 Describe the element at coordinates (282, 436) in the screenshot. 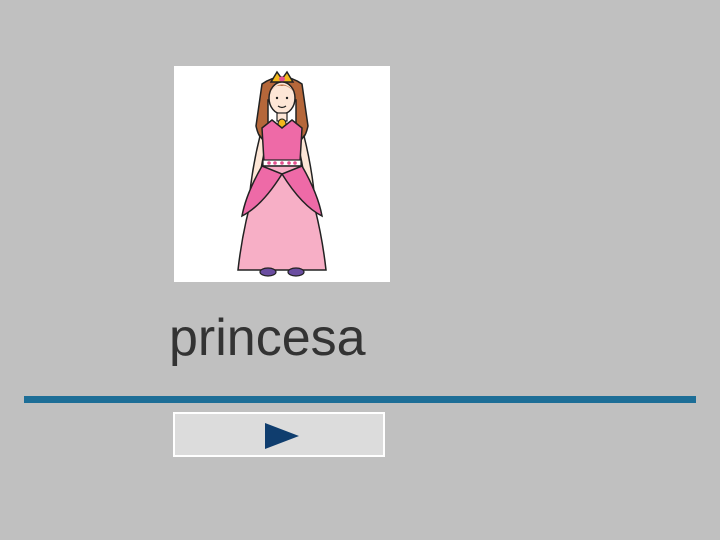

I see `play-icon` at that location.